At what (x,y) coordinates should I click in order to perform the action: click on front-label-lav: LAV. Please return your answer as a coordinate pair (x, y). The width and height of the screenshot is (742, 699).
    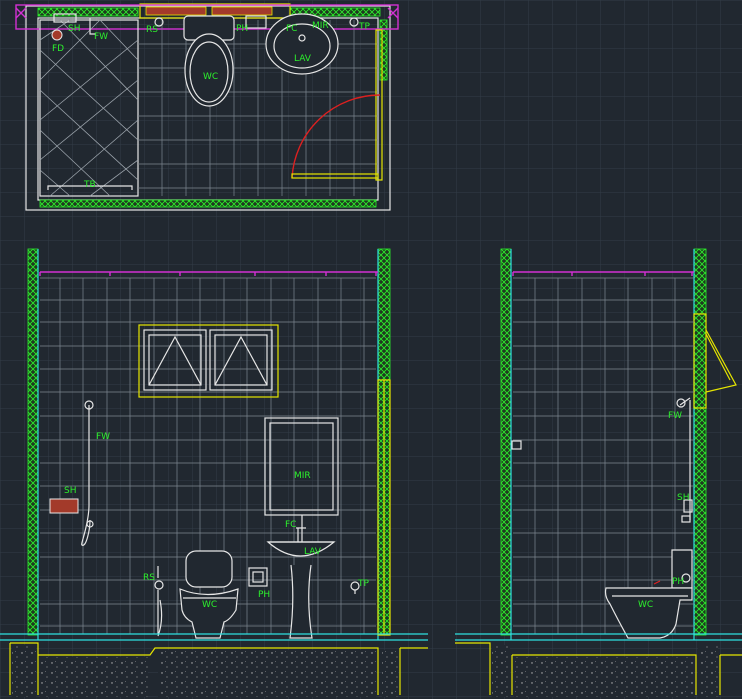
    Looking at the image, I should click on (313, 552).